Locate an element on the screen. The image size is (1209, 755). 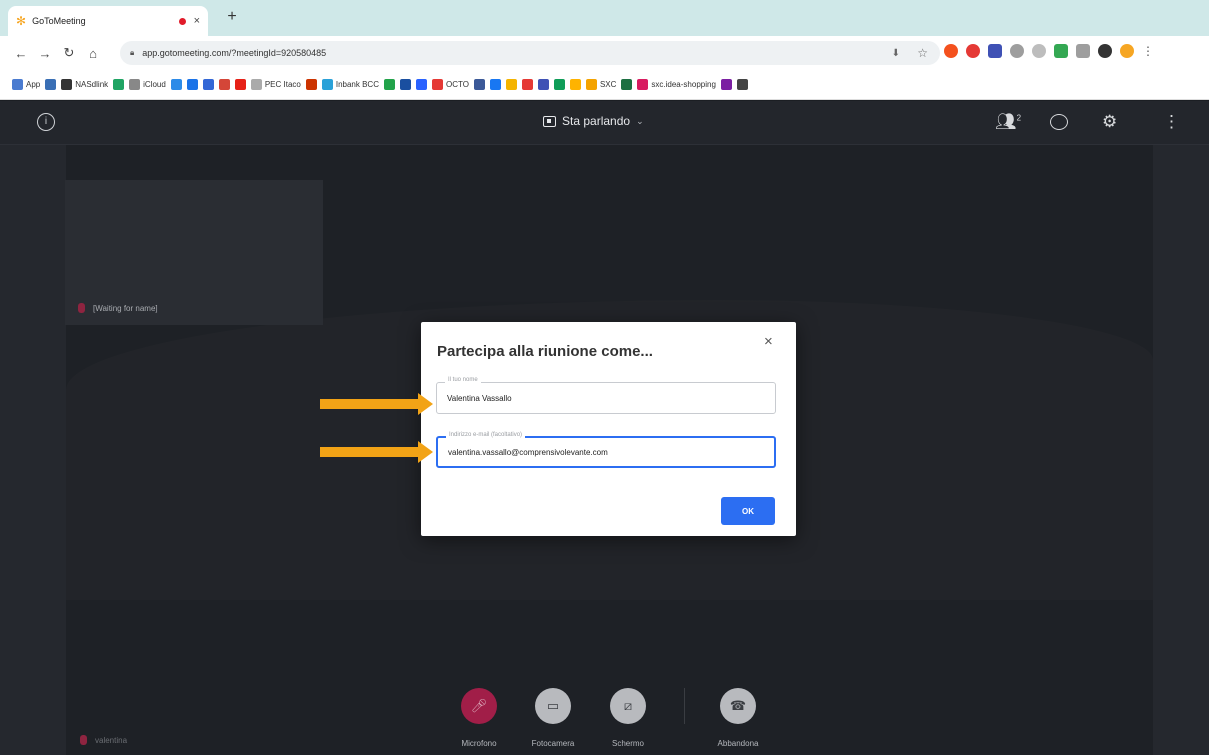
bookmark-label: SXC is located at coordinates (608, 84).